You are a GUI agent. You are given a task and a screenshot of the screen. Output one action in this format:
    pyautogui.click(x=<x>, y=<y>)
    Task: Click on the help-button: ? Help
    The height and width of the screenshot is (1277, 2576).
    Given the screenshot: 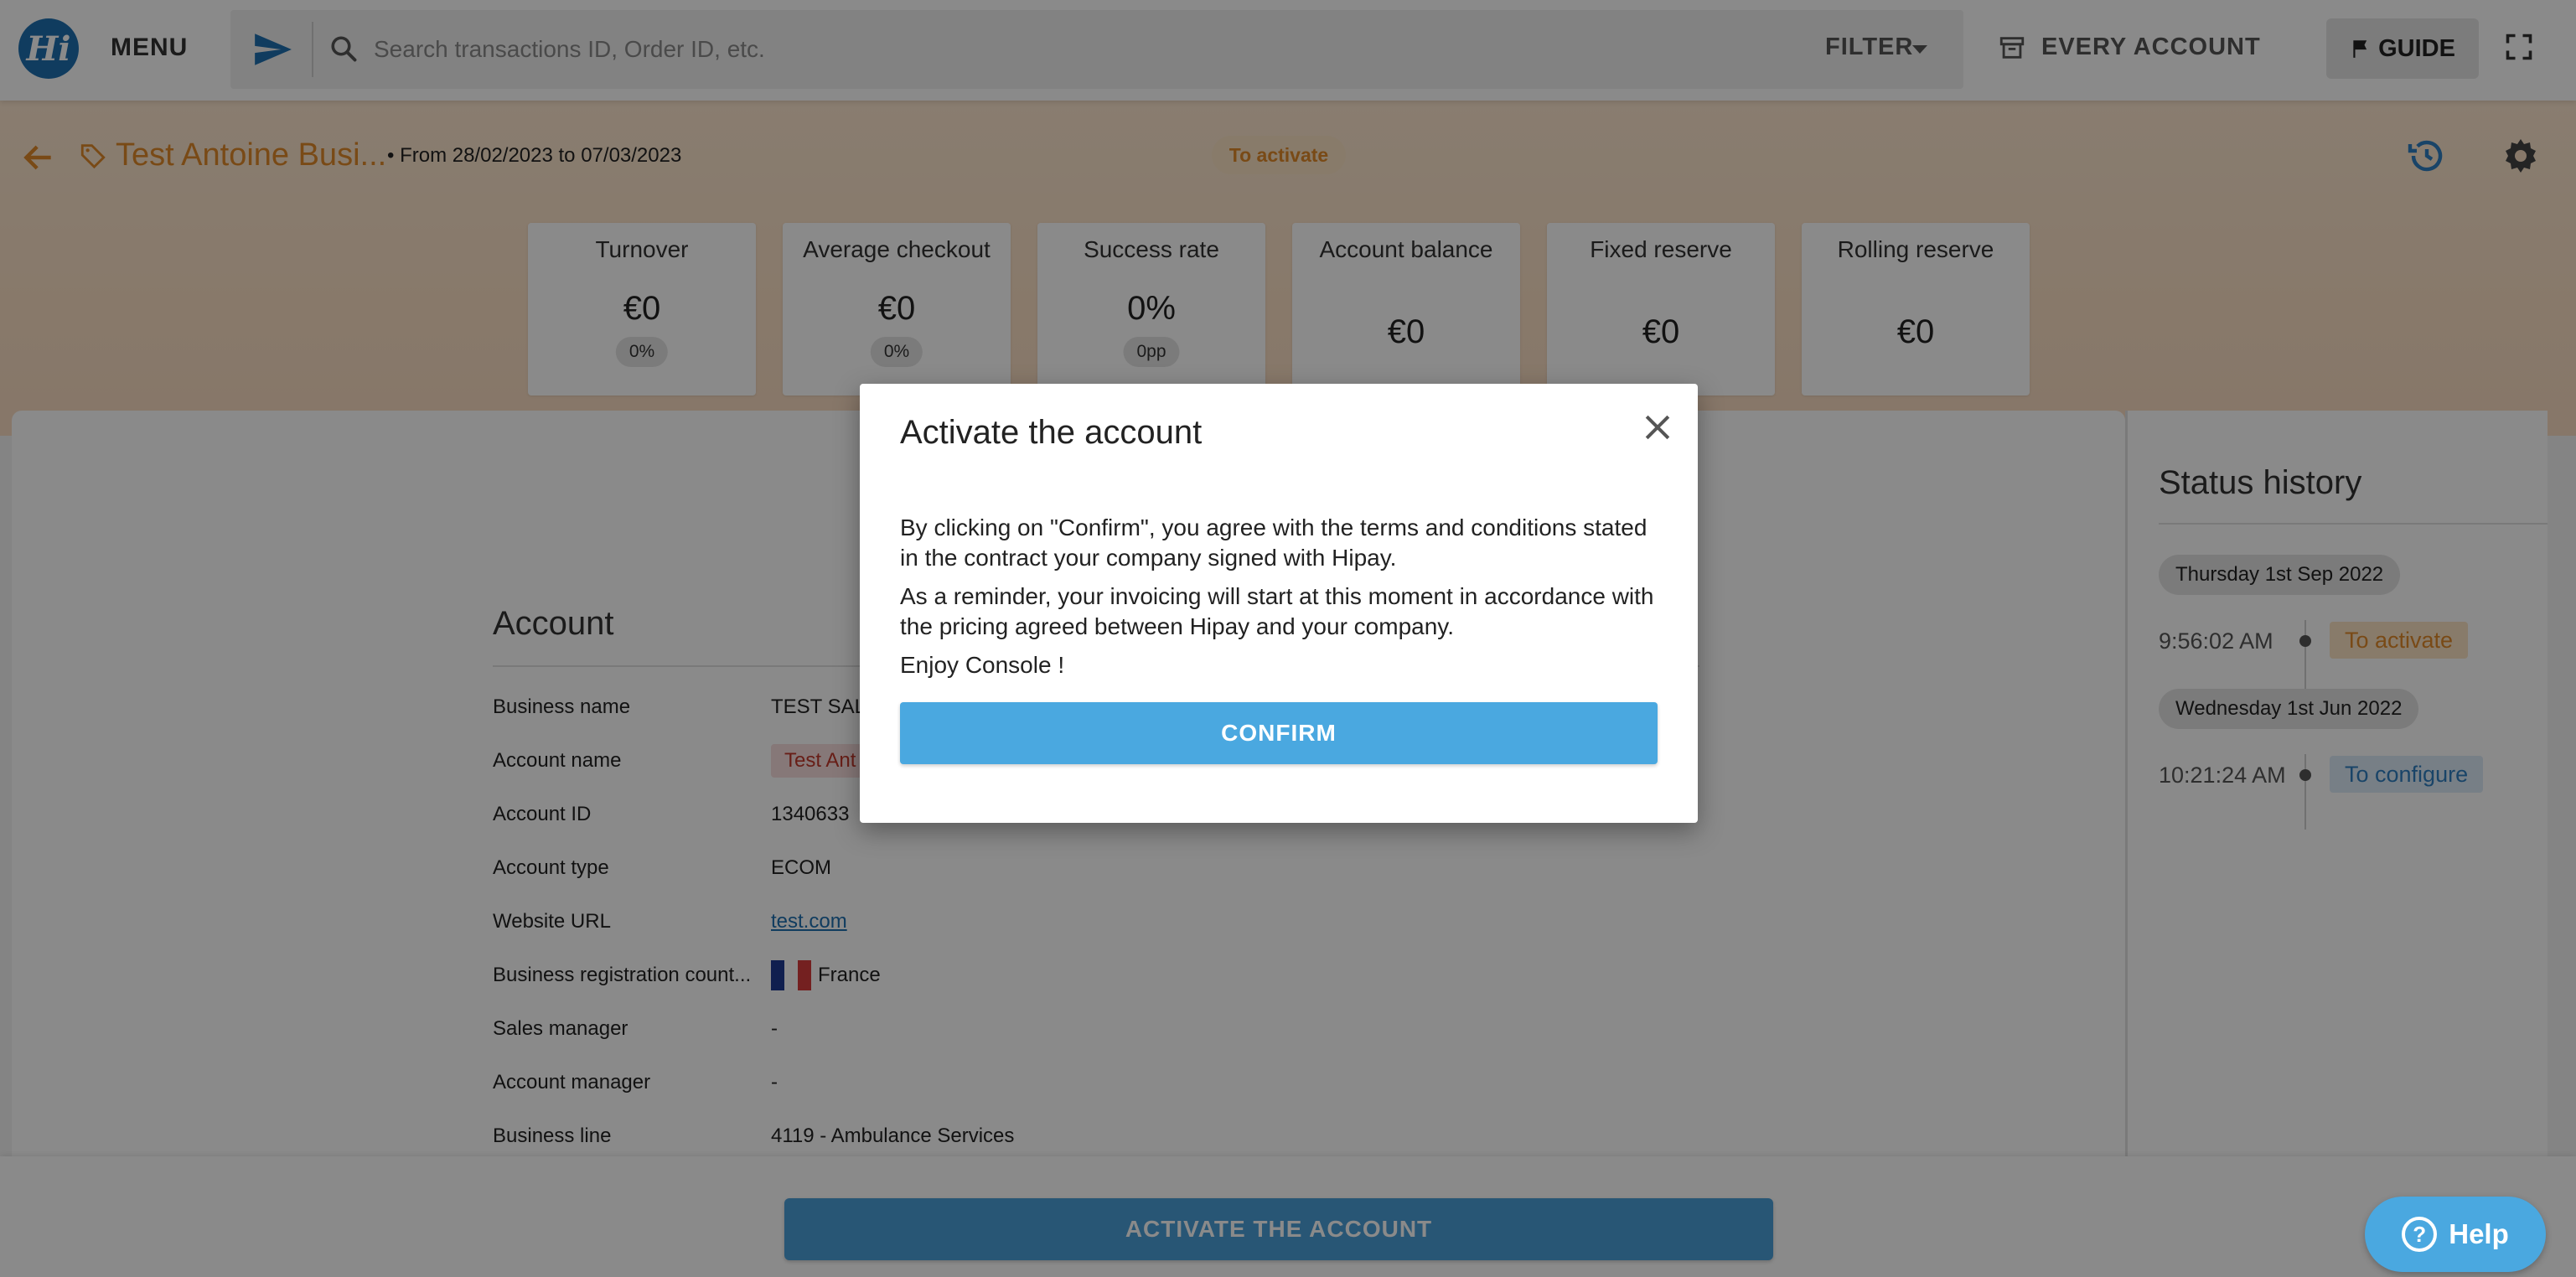 What is the action you would take?
    pyautogui.click(x=2455, y=1234)
    